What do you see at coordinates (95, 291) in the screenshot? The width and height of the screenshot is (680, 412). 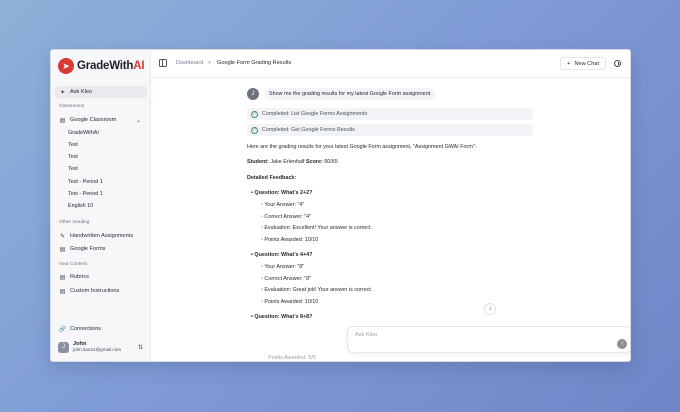 I see `sidebar-item-label: Custom Instructions` at bounding box center [95, 291].